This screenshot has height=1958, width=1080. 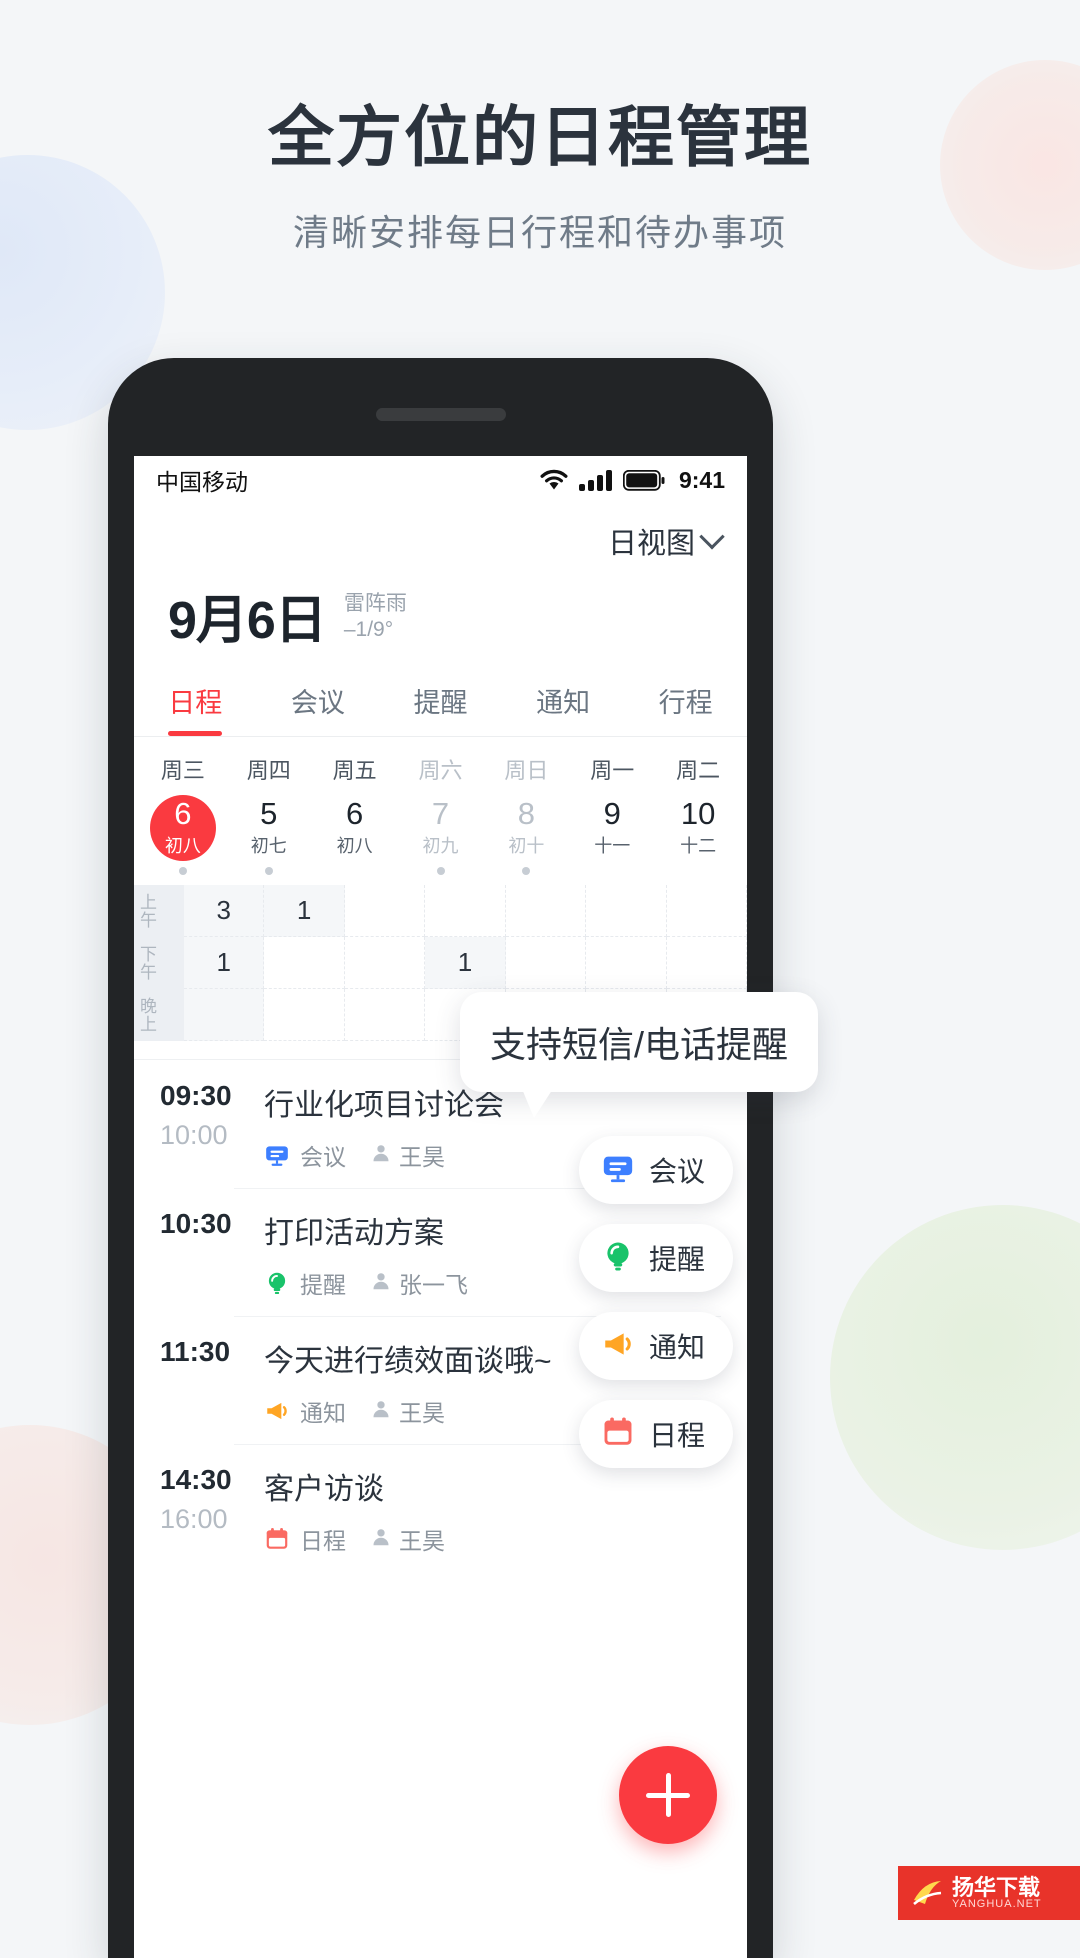 What do you see at coordinates (324, 1489) in the screenshot?
I see `event-title: 客户访谈` at bounding box center [324, 1489].